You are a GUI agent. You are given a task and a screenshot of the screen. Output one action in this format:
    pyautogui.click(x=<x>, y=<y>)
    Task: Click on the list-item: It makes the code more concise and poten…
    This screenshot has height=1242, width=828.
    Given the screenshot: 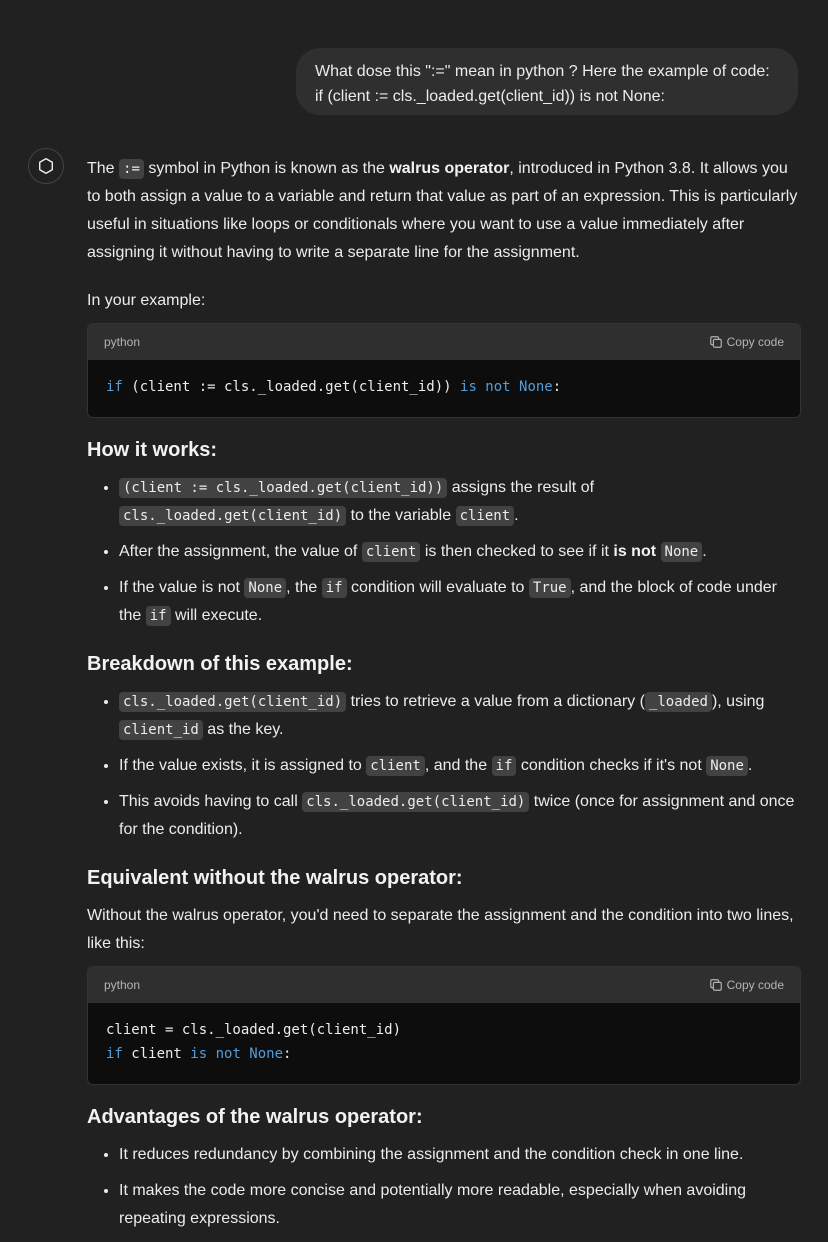 What is the action you would take?
    pyautogui.click(x=460, y=1205)
    